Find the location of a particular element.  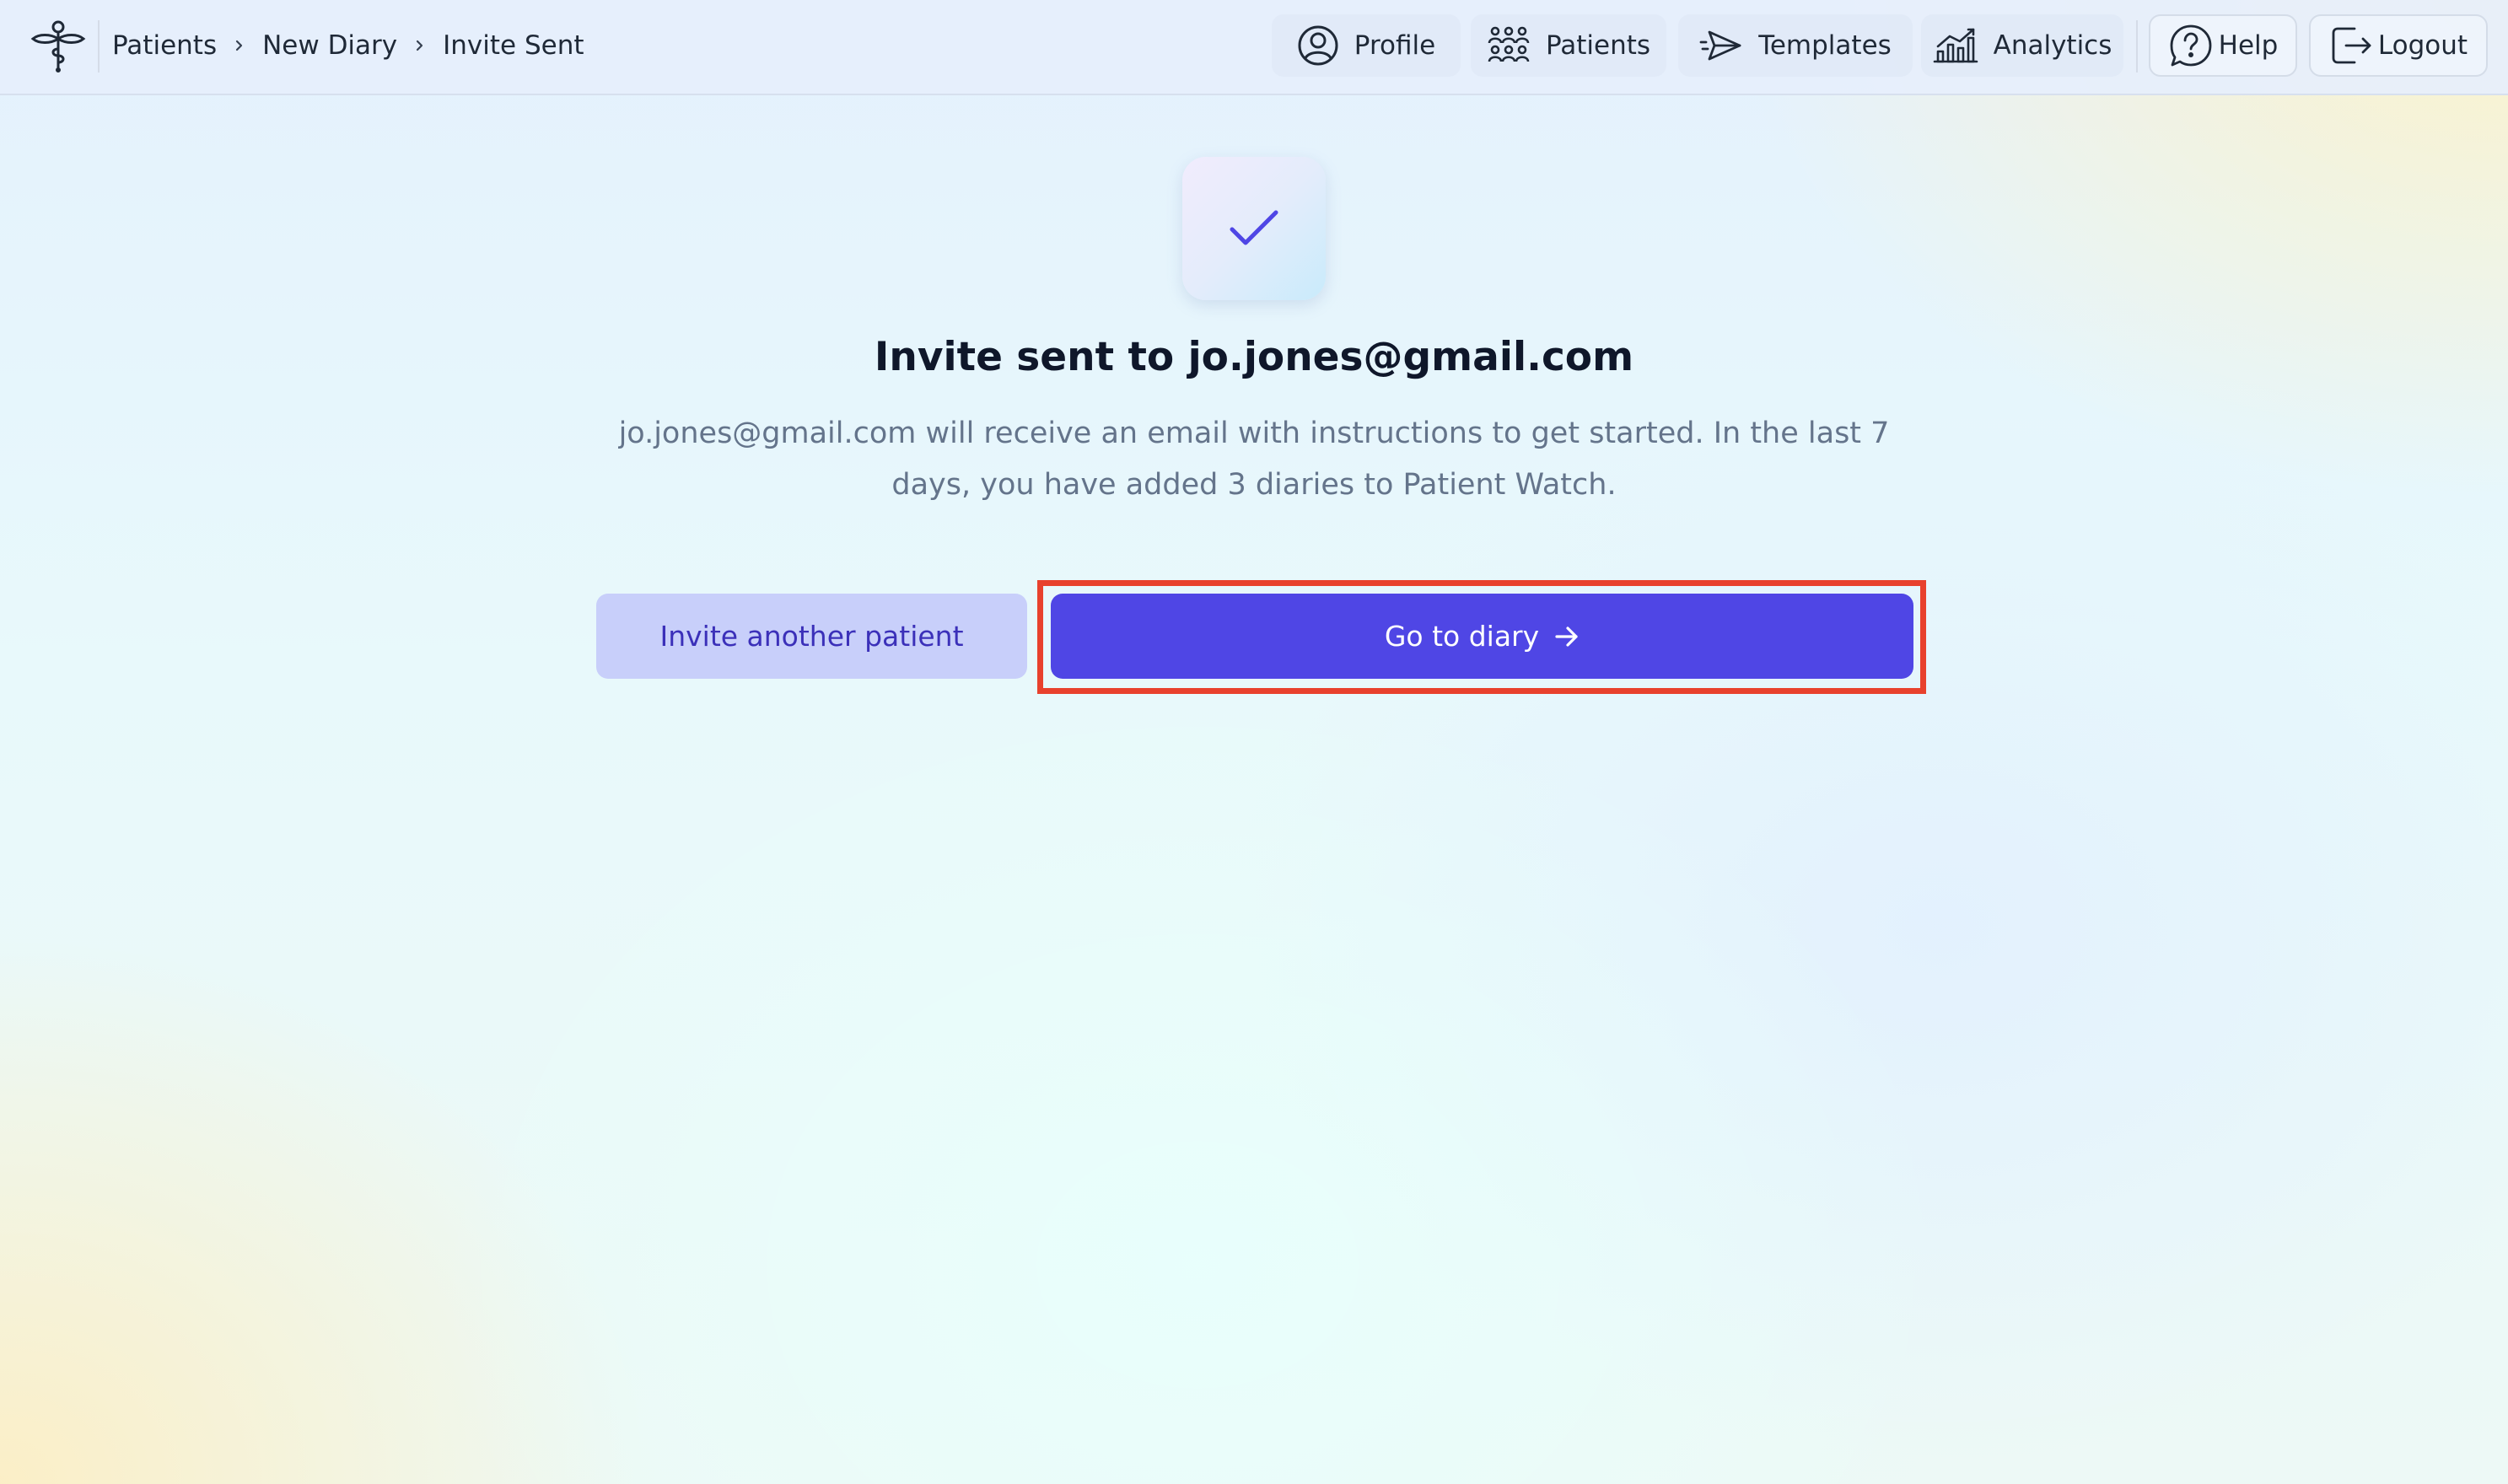

nav-patients-label: Patients is located at coordinates (1598, 45).